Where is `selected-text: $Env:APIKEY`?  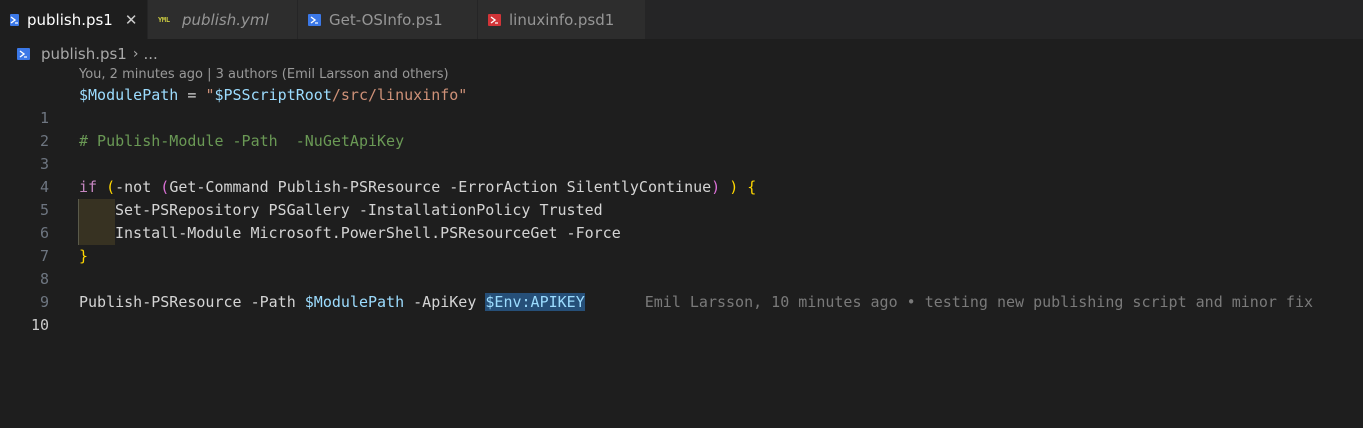 selected-text: $Env:APIKEY is located at coordinates (535, 302).